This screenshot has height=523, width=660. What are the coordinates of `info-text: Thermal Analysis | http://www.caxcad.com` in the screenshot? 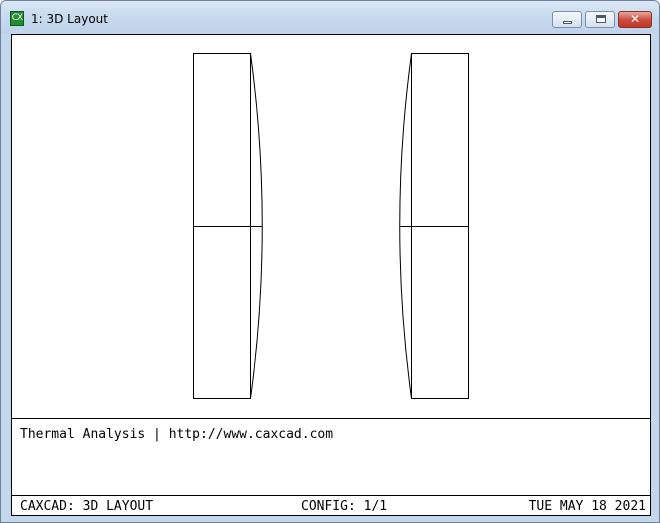 It's located at (177, 434).